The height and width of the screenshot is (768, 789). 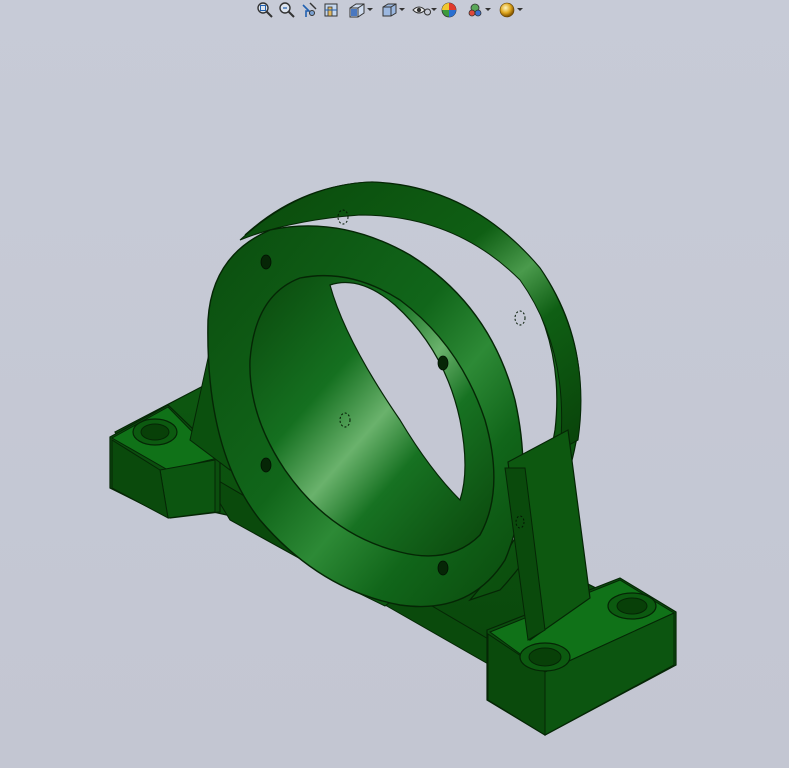 I want to click on previous-view-button, so click(x=309, y=10).